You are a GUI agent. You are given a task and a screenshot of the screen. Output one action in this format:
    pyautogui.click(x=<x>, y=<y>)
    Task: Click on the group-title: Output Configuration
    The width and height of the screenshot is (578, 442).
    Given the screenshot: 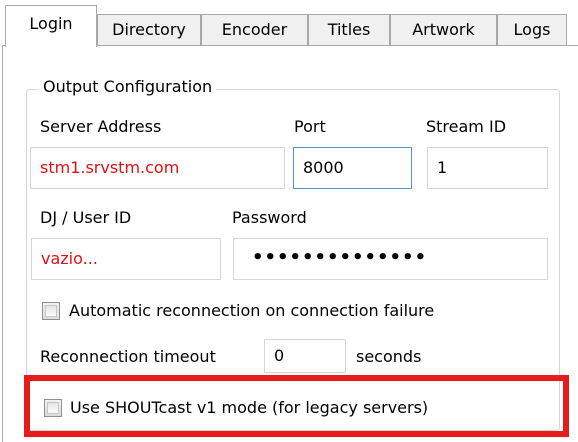 What is the action you would take?
    pyautogui.click(x=128, y=87)
    